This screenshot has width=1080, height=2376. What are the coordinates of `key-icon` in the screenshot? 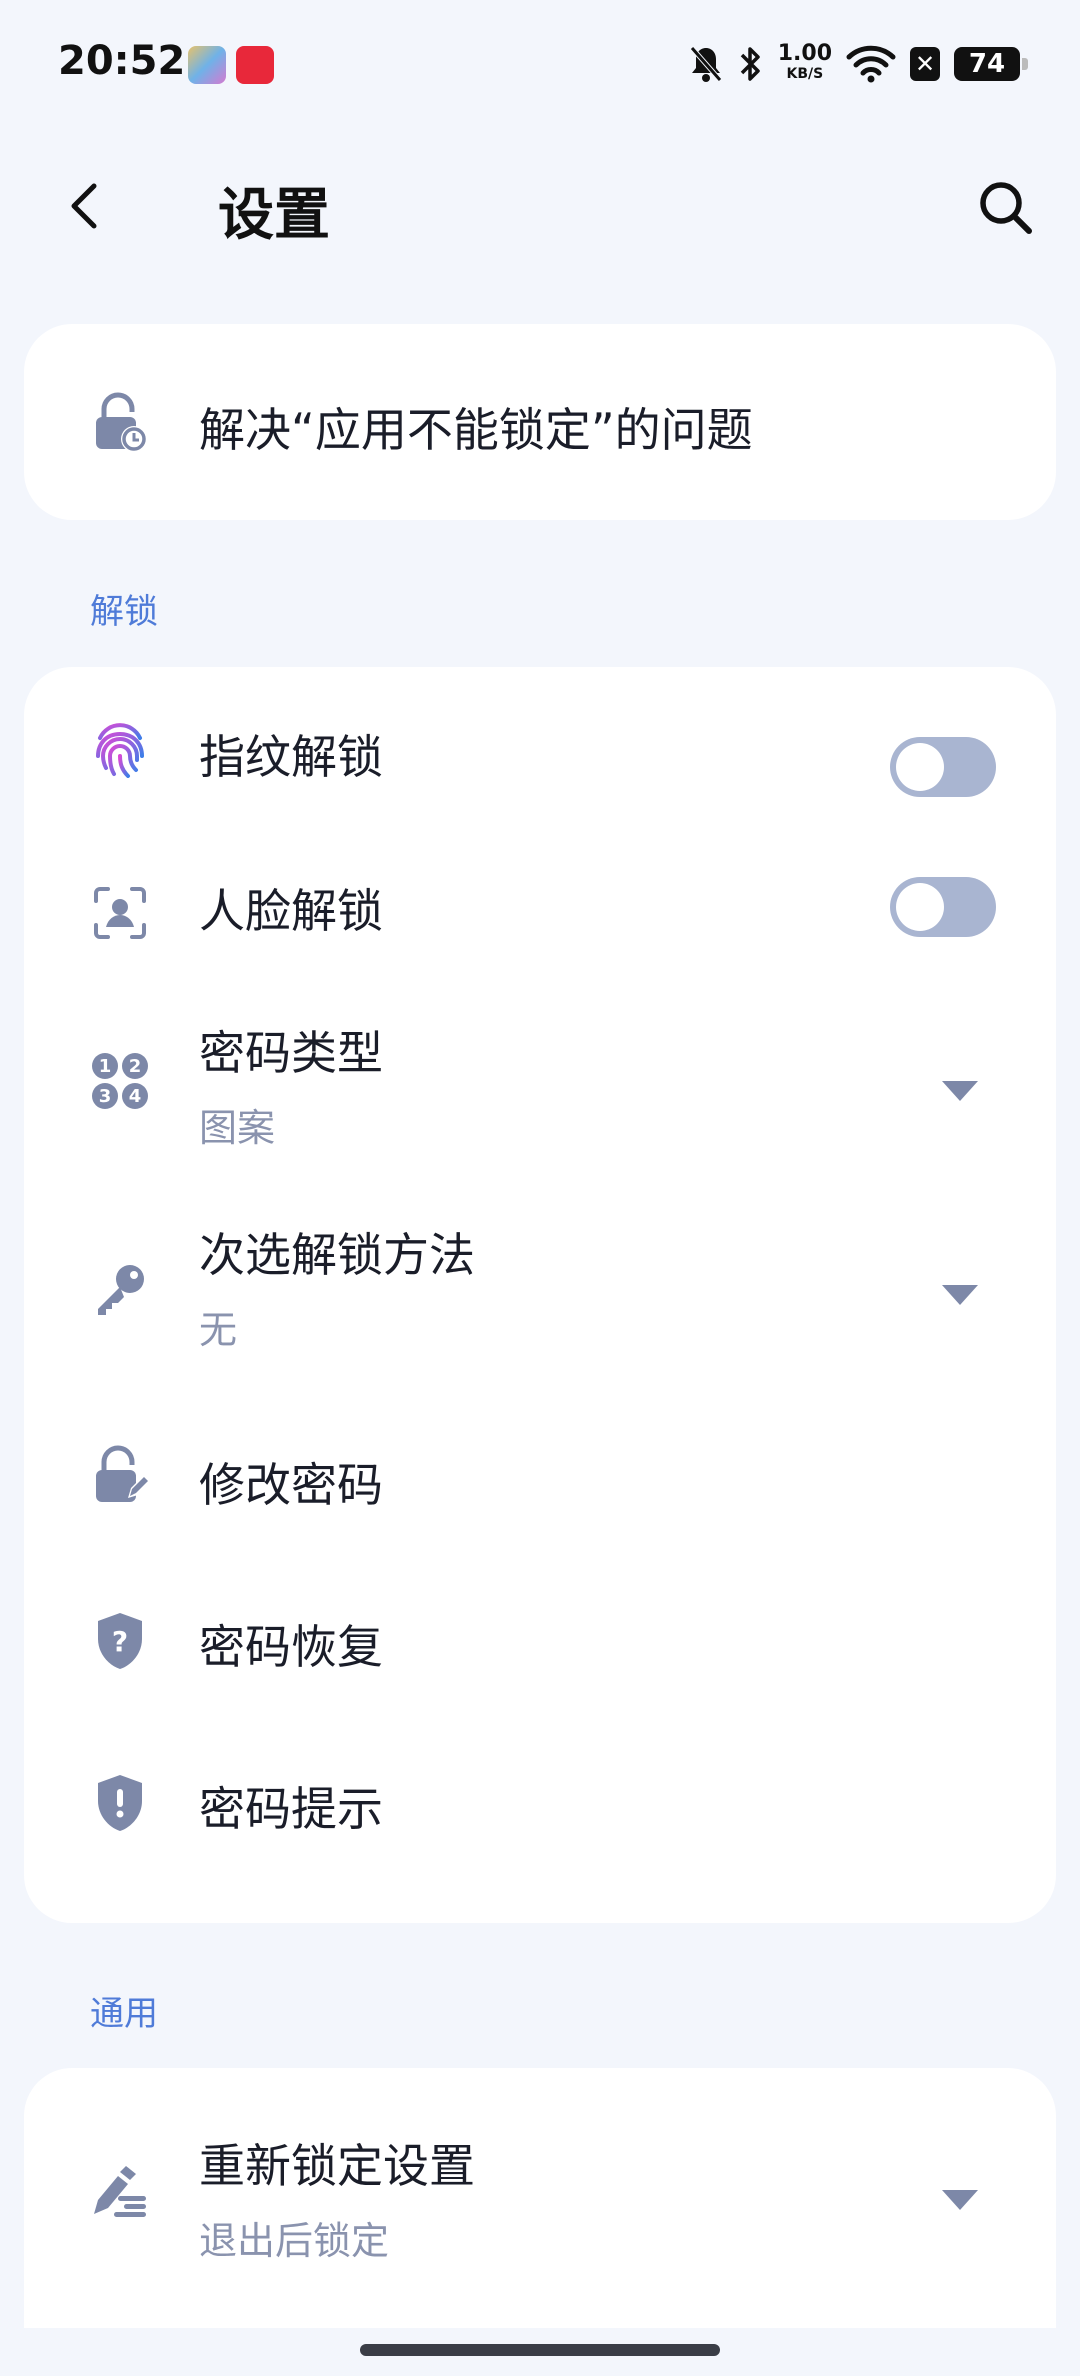 It's located at (120, 1289).